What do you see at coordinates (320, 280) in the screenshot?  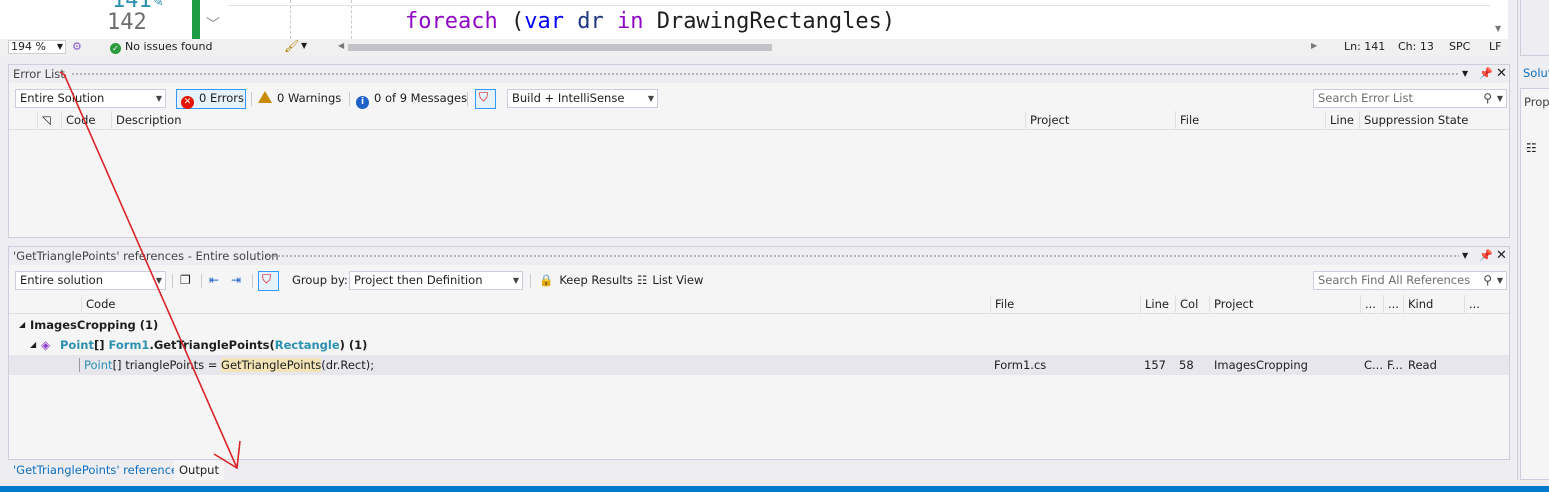 I see `group-by-label: Group by:` at bounding box center [320, 280].